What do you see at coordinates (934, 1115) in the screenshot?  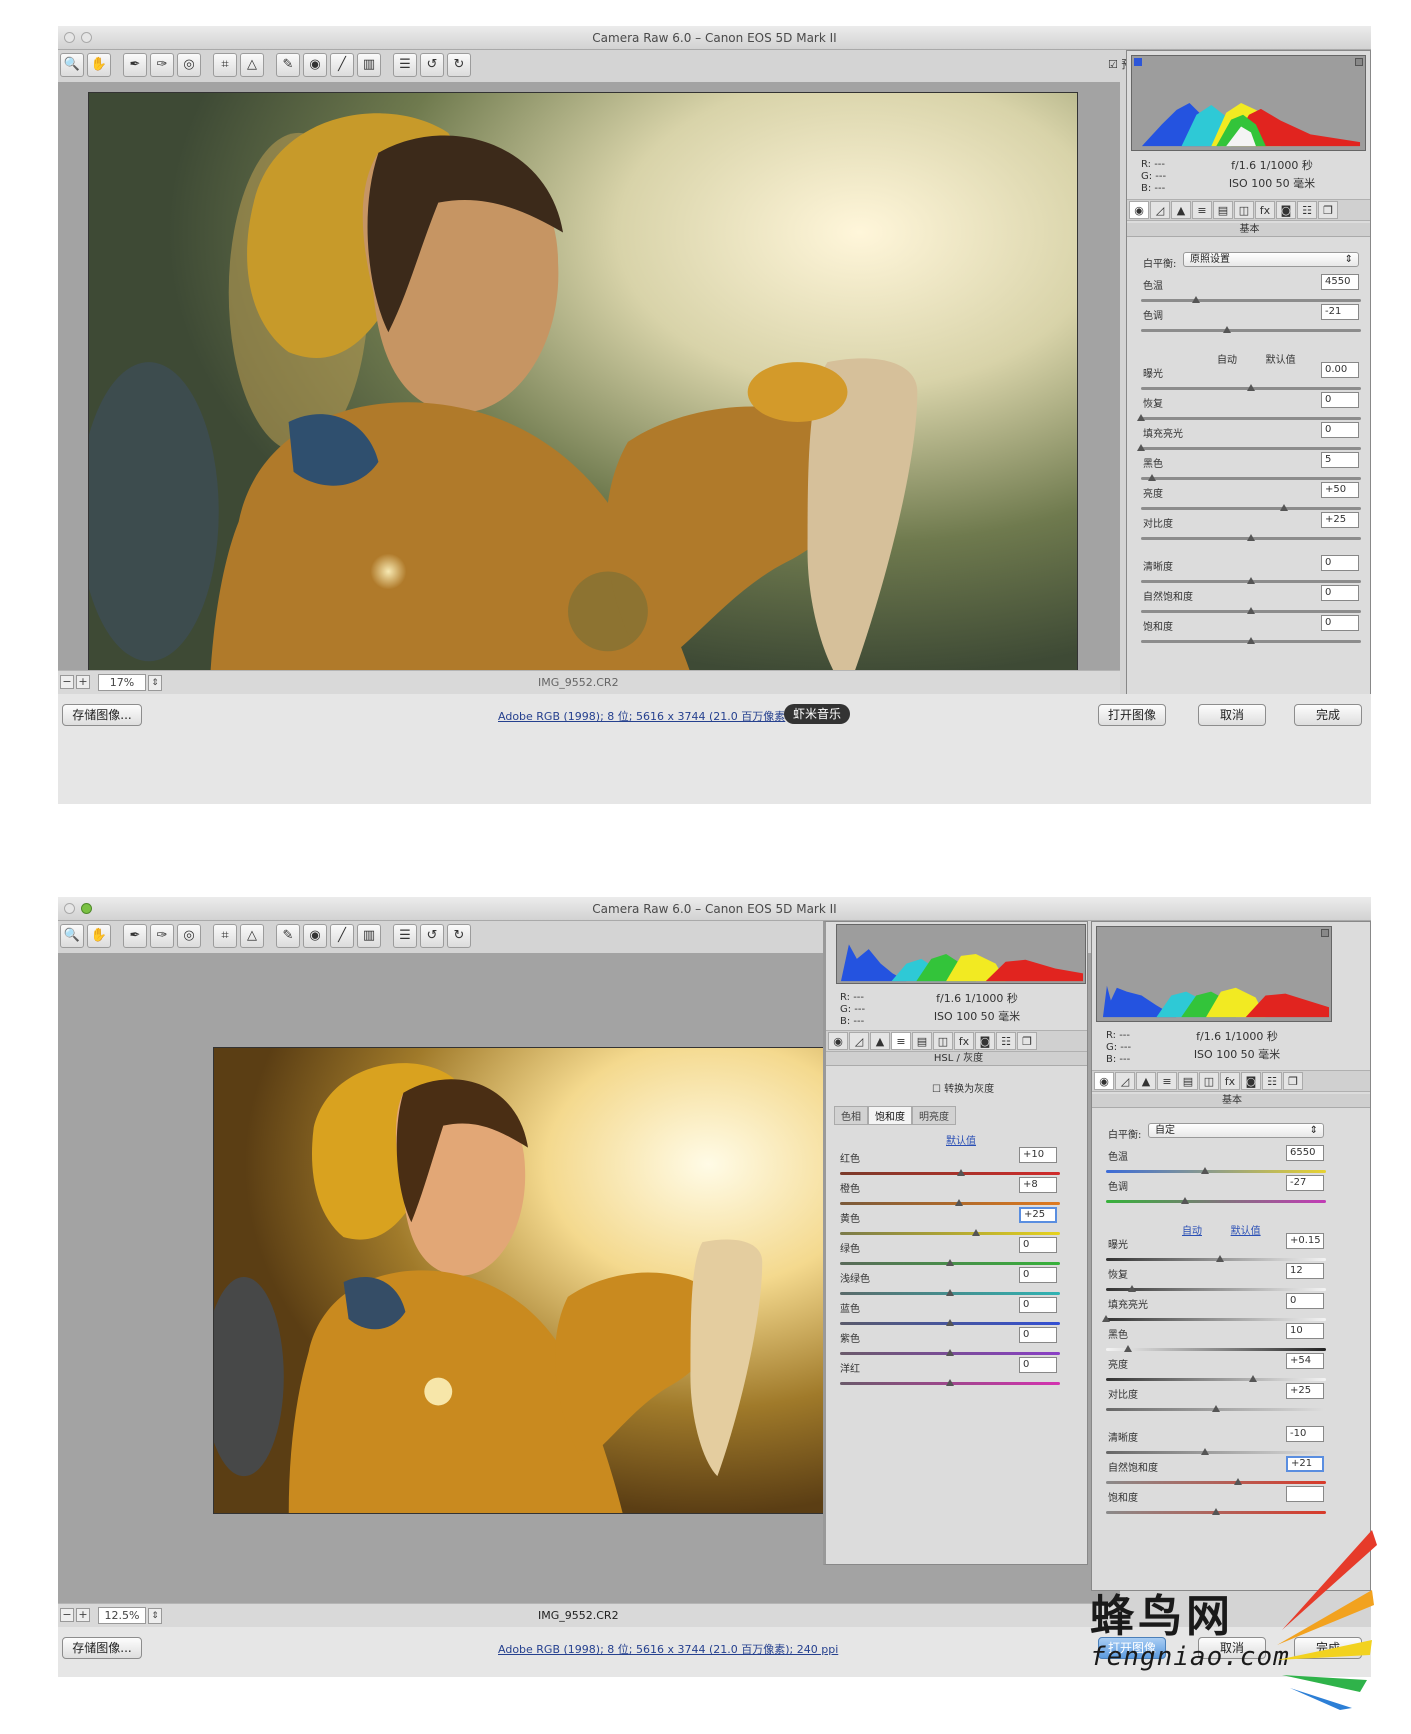 I see `luminance-subtab: 明亮度` at bounding box center [934, 1115].